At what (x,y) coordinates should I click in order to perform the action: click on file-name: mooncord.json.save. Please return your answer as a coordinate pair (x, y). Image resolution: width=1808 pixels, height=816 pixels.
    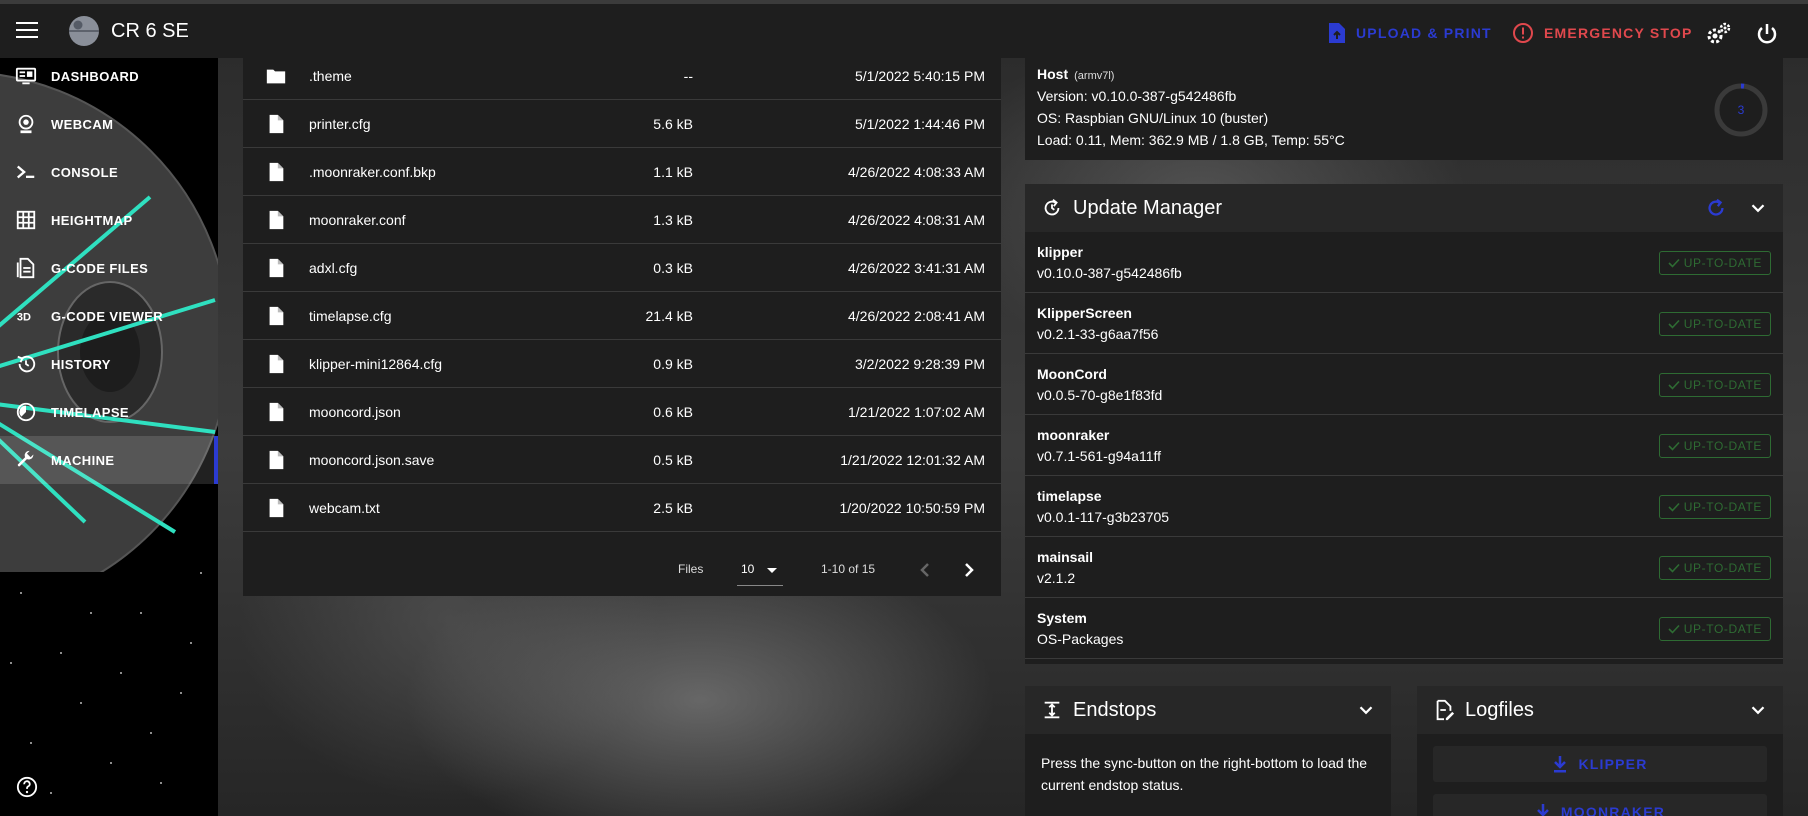
    Looking at the image, I should click on (372, 460).